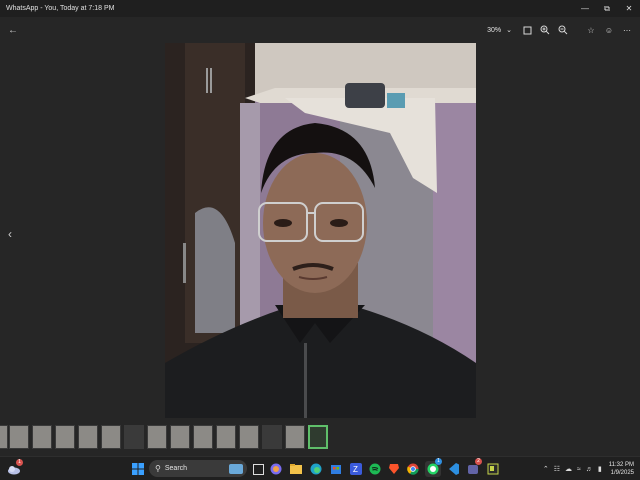 The width and height of the screenshot is (640, 480). What do you see at coordinates (453, 469) in the screenshot?
I see `vscode-icon` at bounding box center [453, 469].